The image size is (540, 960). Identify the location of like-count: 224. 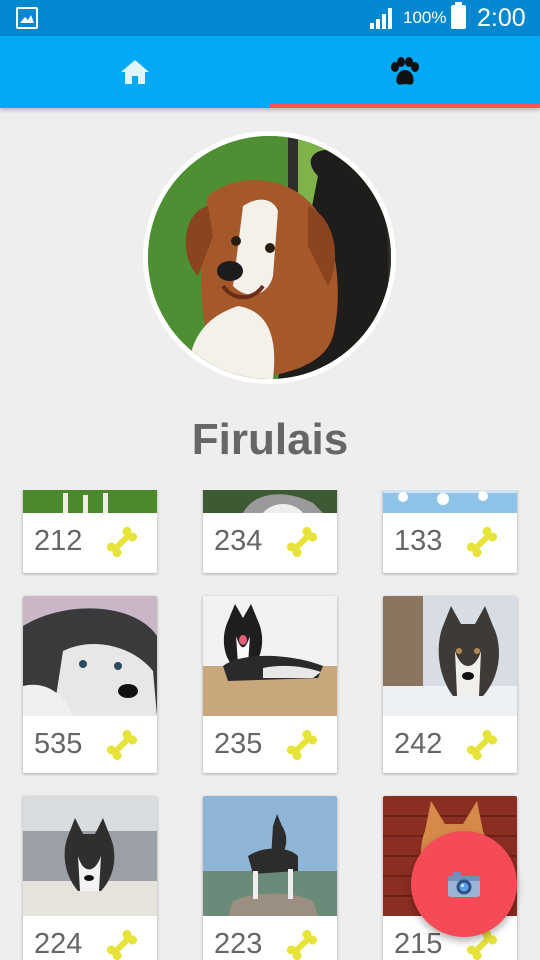
(58, 944).